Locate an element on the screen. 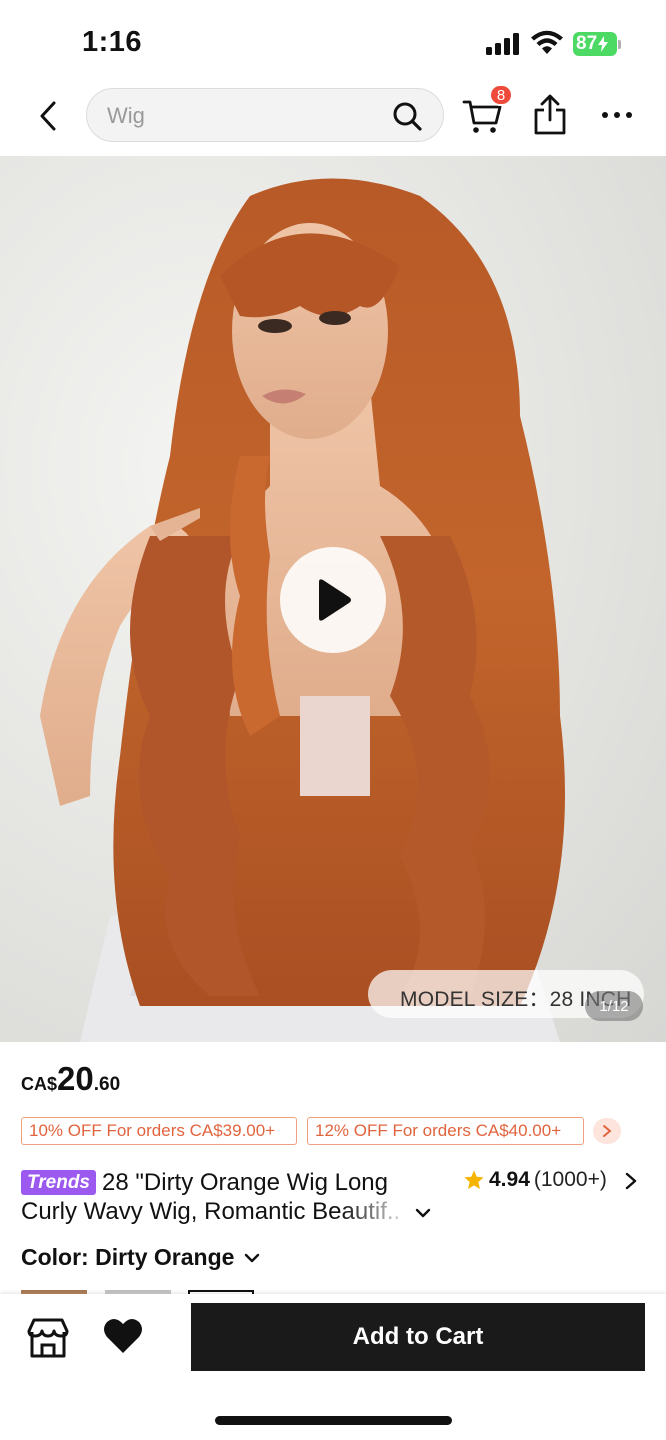  price-main: 20 is located at coordinates (75, 1078).